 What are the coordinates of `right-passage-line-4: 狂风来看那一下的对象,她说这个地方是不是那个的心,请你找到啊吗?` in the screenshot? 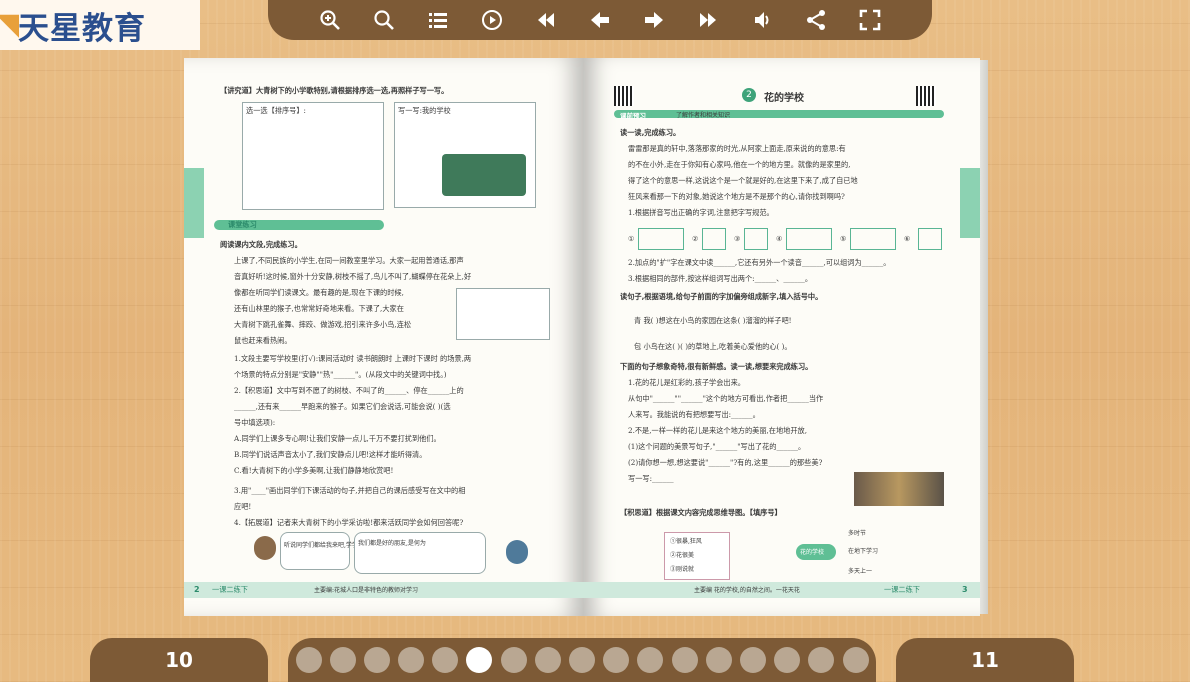 It's located at (736, 196).